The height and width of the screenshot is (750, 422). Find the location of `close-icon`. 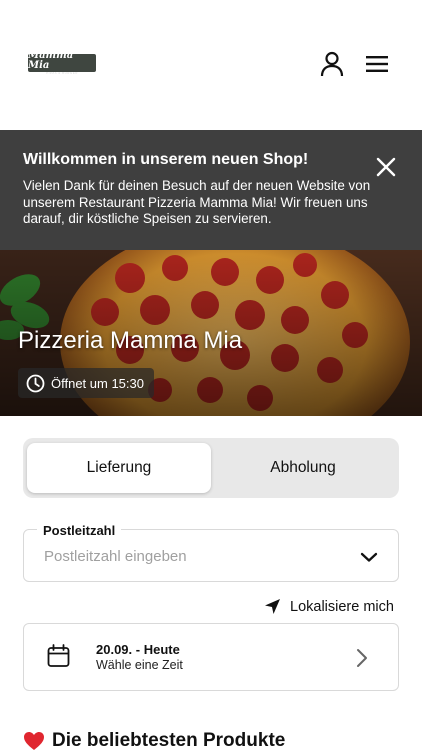

close-icon is located at coordinates (386, 167).